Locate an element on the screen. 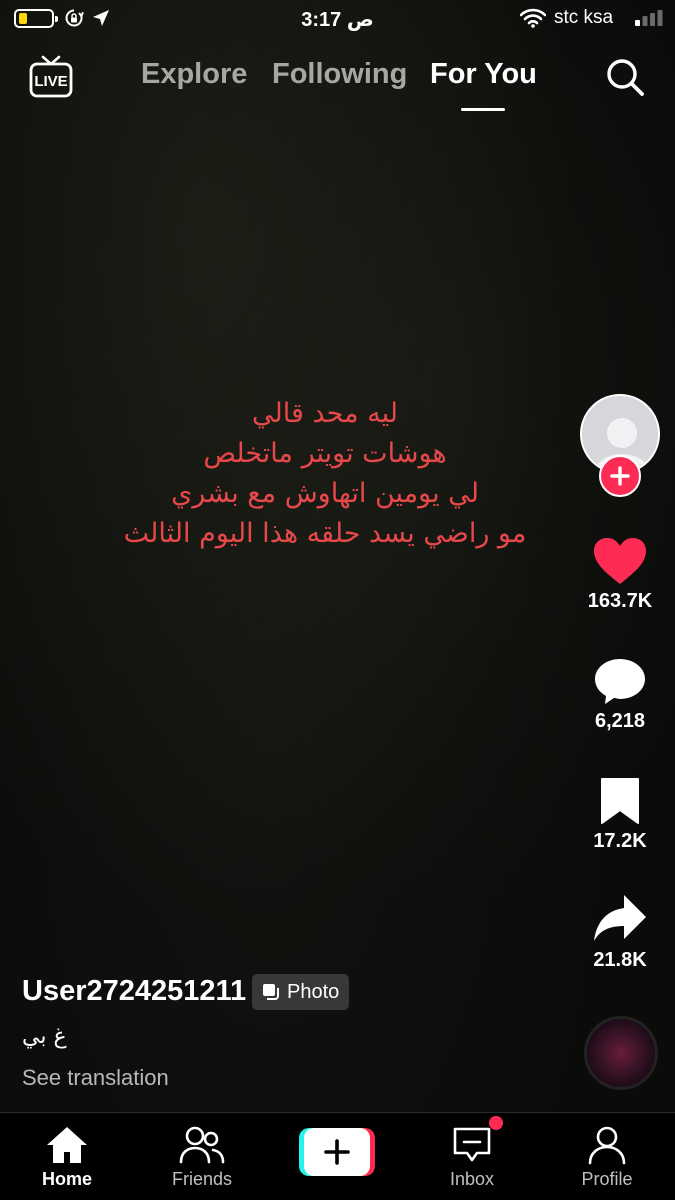 The width and height of the screenshot is (675, 1200). nav-inbox-label: Inbox is located at coordinates (472, 1179).